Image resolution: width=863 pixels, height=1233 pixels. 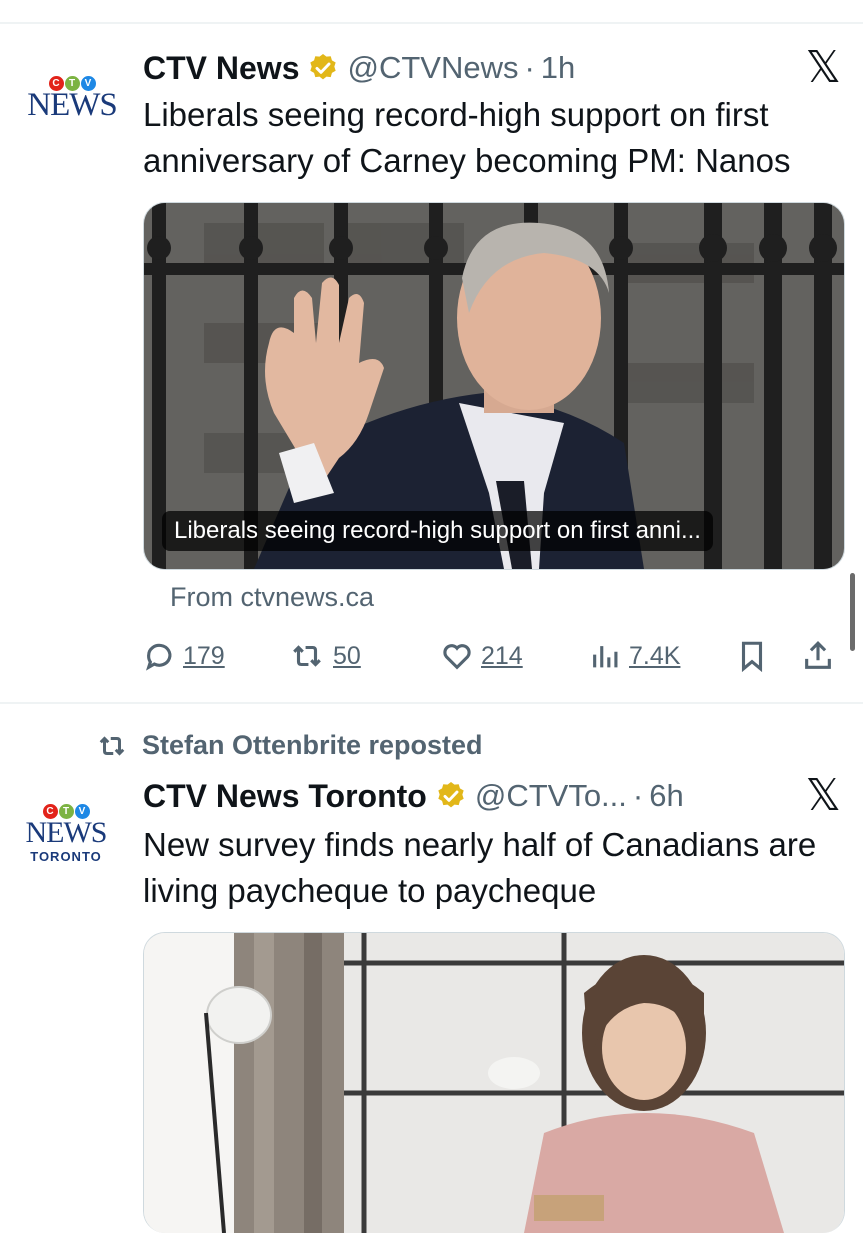 I want to click on author-handle: @CTVNews, so click(x=432, y=68).